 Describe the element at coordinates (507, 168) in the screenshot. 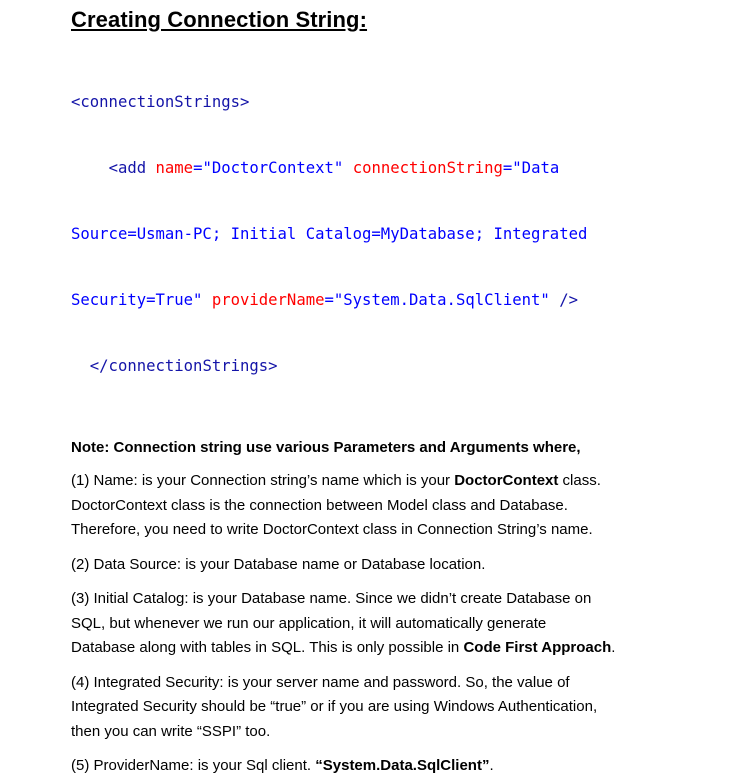

I see `code-eq-2: =` at that location.